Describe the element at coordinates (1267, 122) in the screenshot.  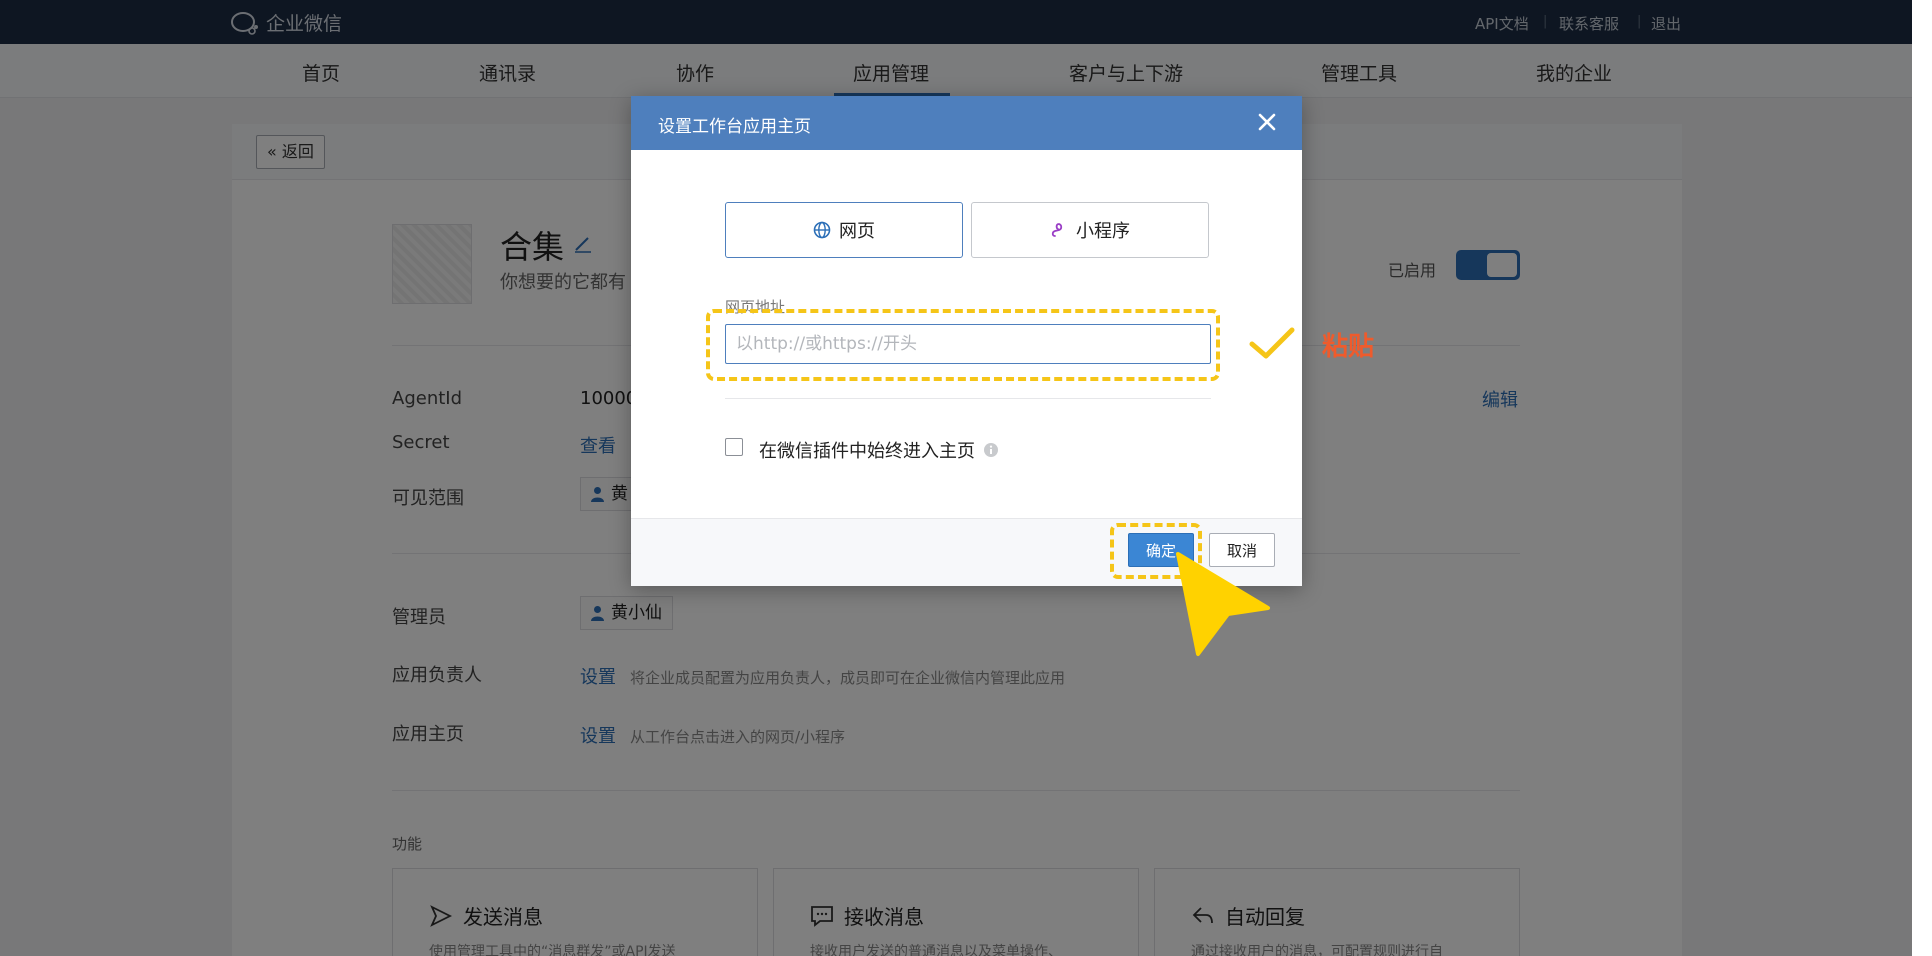
I see `close-icon` at that location.